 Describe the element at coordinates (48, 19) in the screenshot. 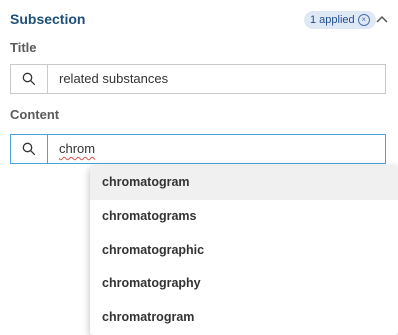

I see `section-title: Subsection` at that location.